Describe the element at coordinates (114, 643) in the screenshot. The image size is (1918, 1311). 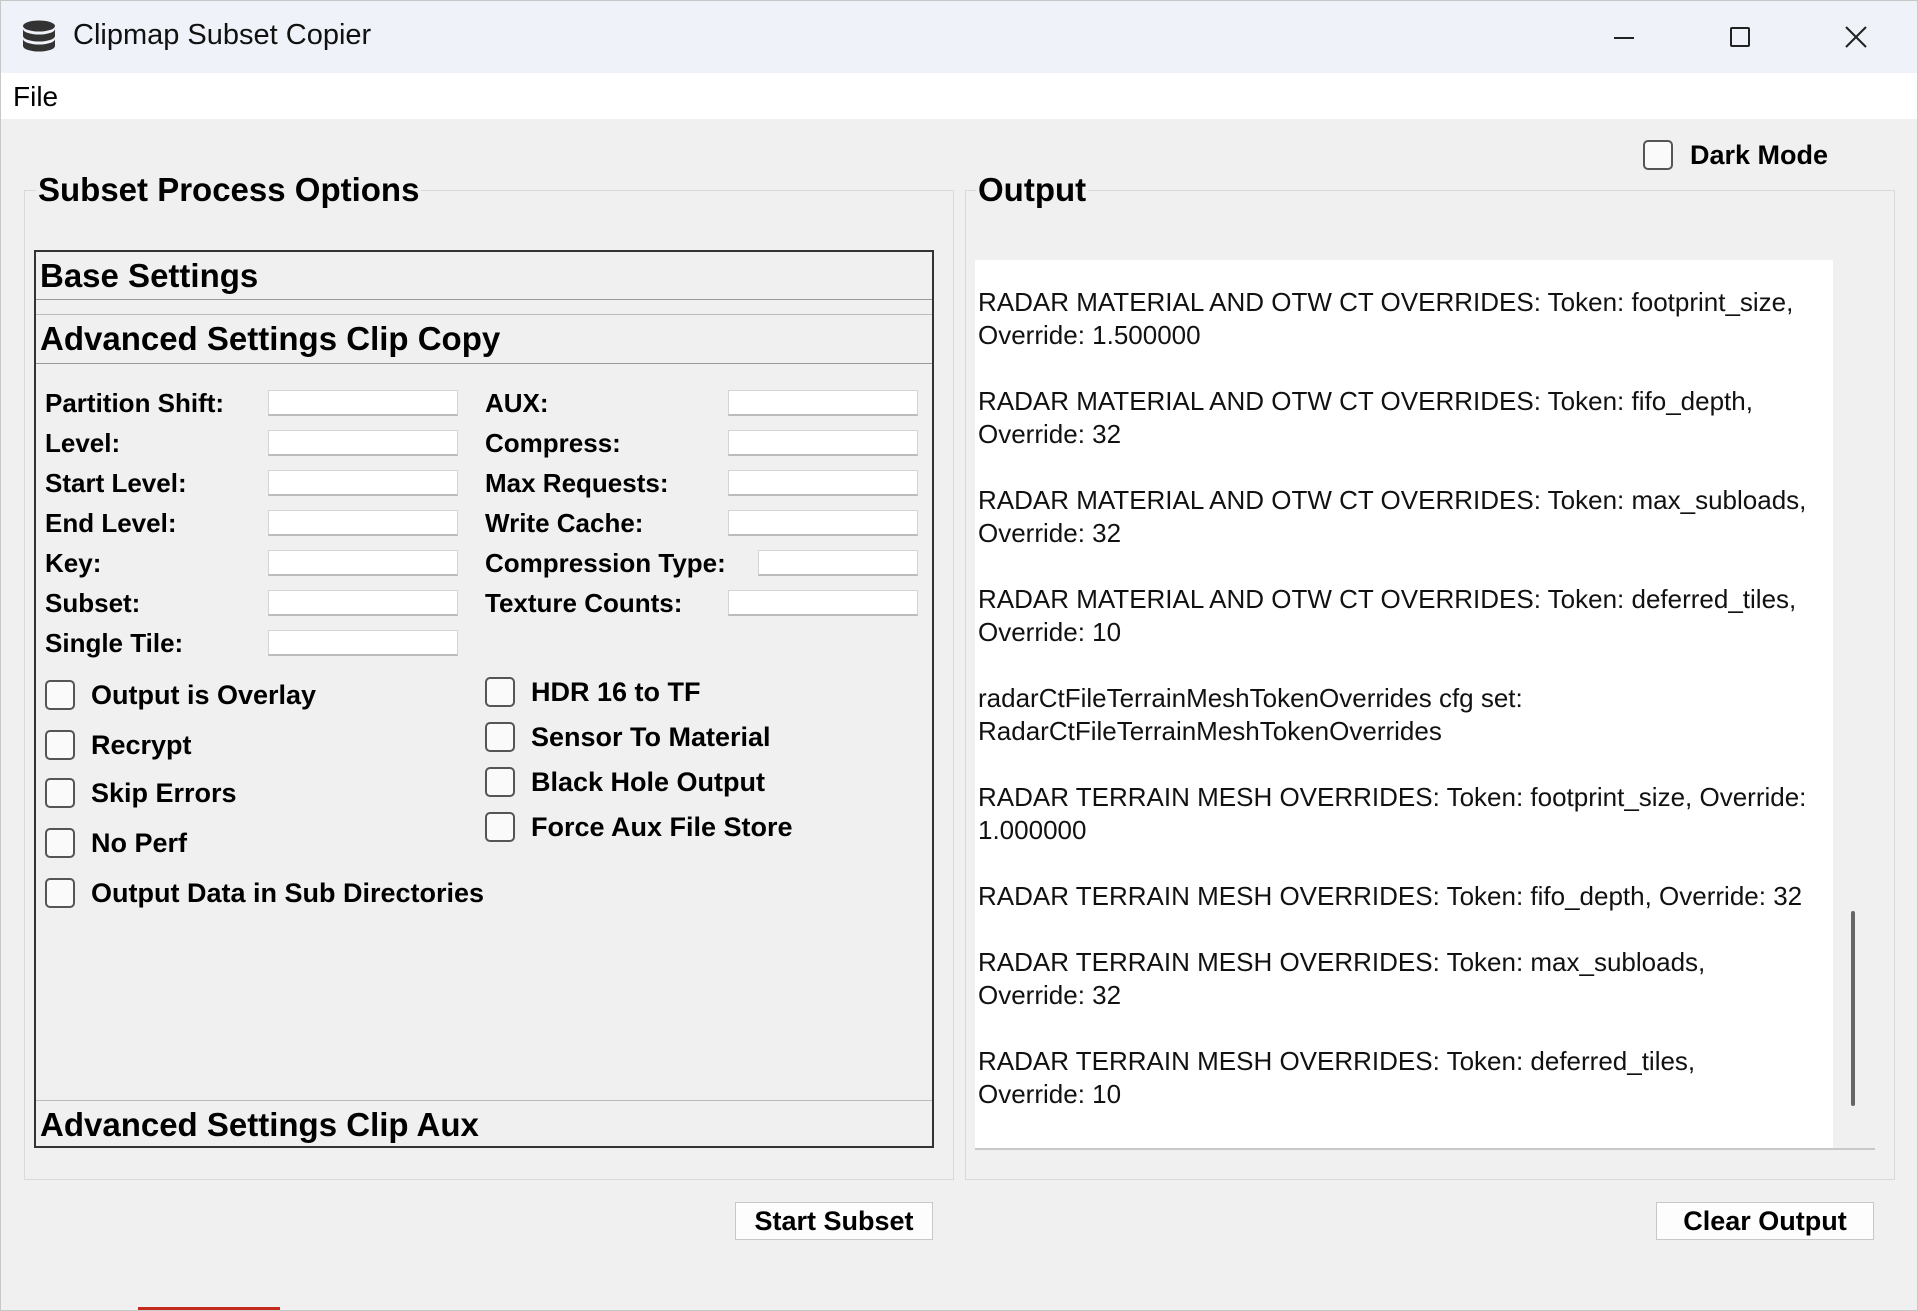
I see `field-label: Single Tile:` at that location.